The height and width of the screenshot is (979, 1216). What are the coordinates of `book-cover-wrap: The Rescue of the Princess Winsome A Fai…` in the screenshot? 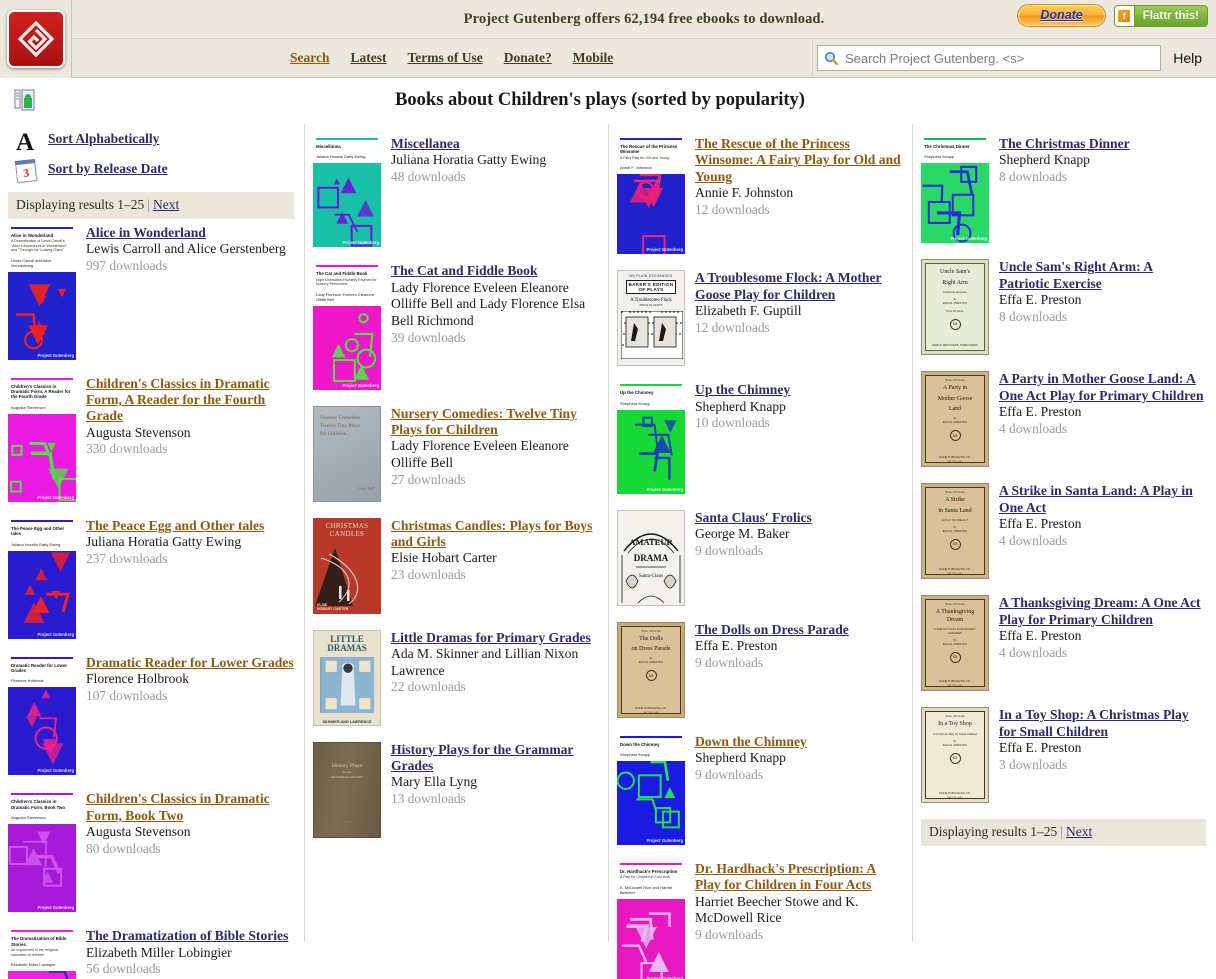 It's located at (651, 195).